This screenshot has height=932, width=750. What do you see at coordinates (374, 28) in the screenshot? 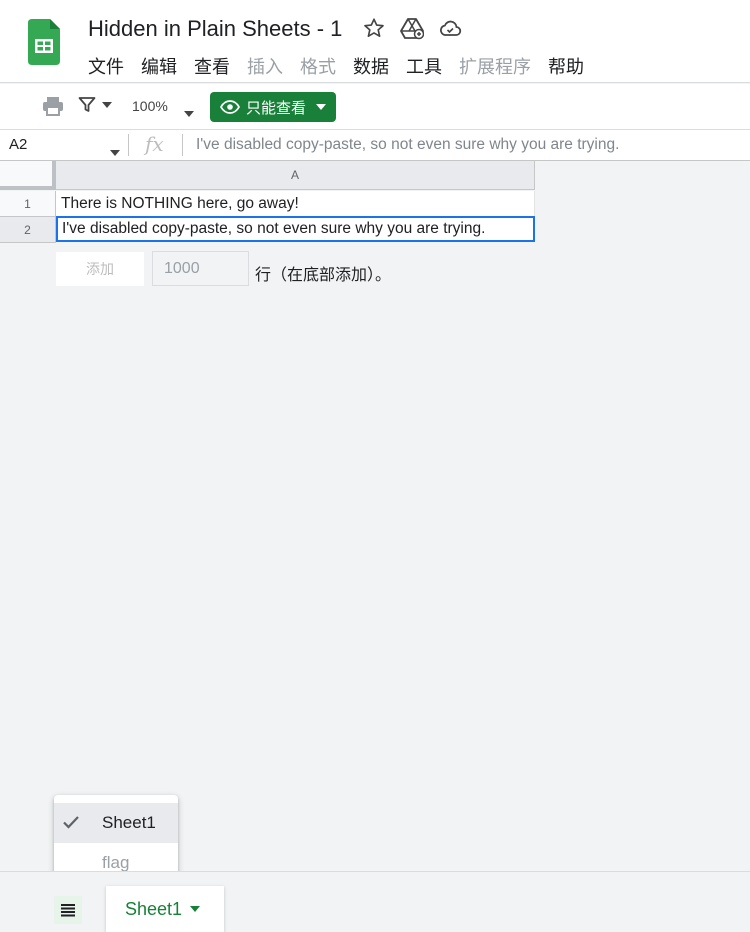
I see `star-icon` at bounding box center [374, 28].